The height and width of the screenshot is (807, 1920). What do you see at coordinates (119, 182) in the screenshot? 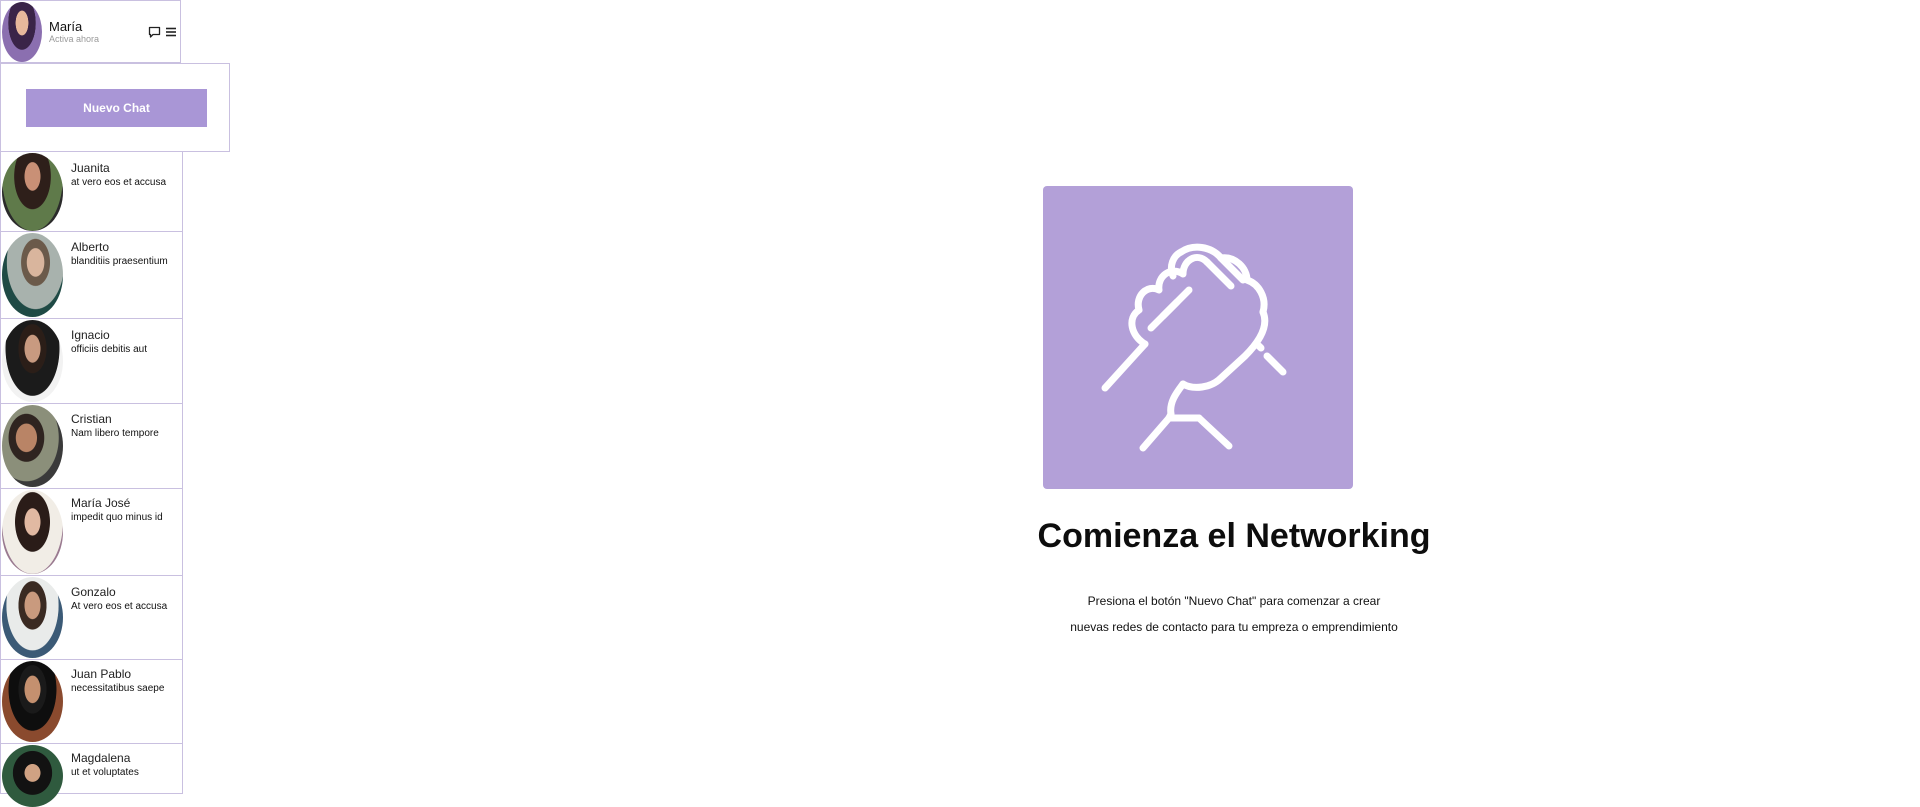
I see `contact-message: at vero eos et accusa` at bounding box center [119, 182].